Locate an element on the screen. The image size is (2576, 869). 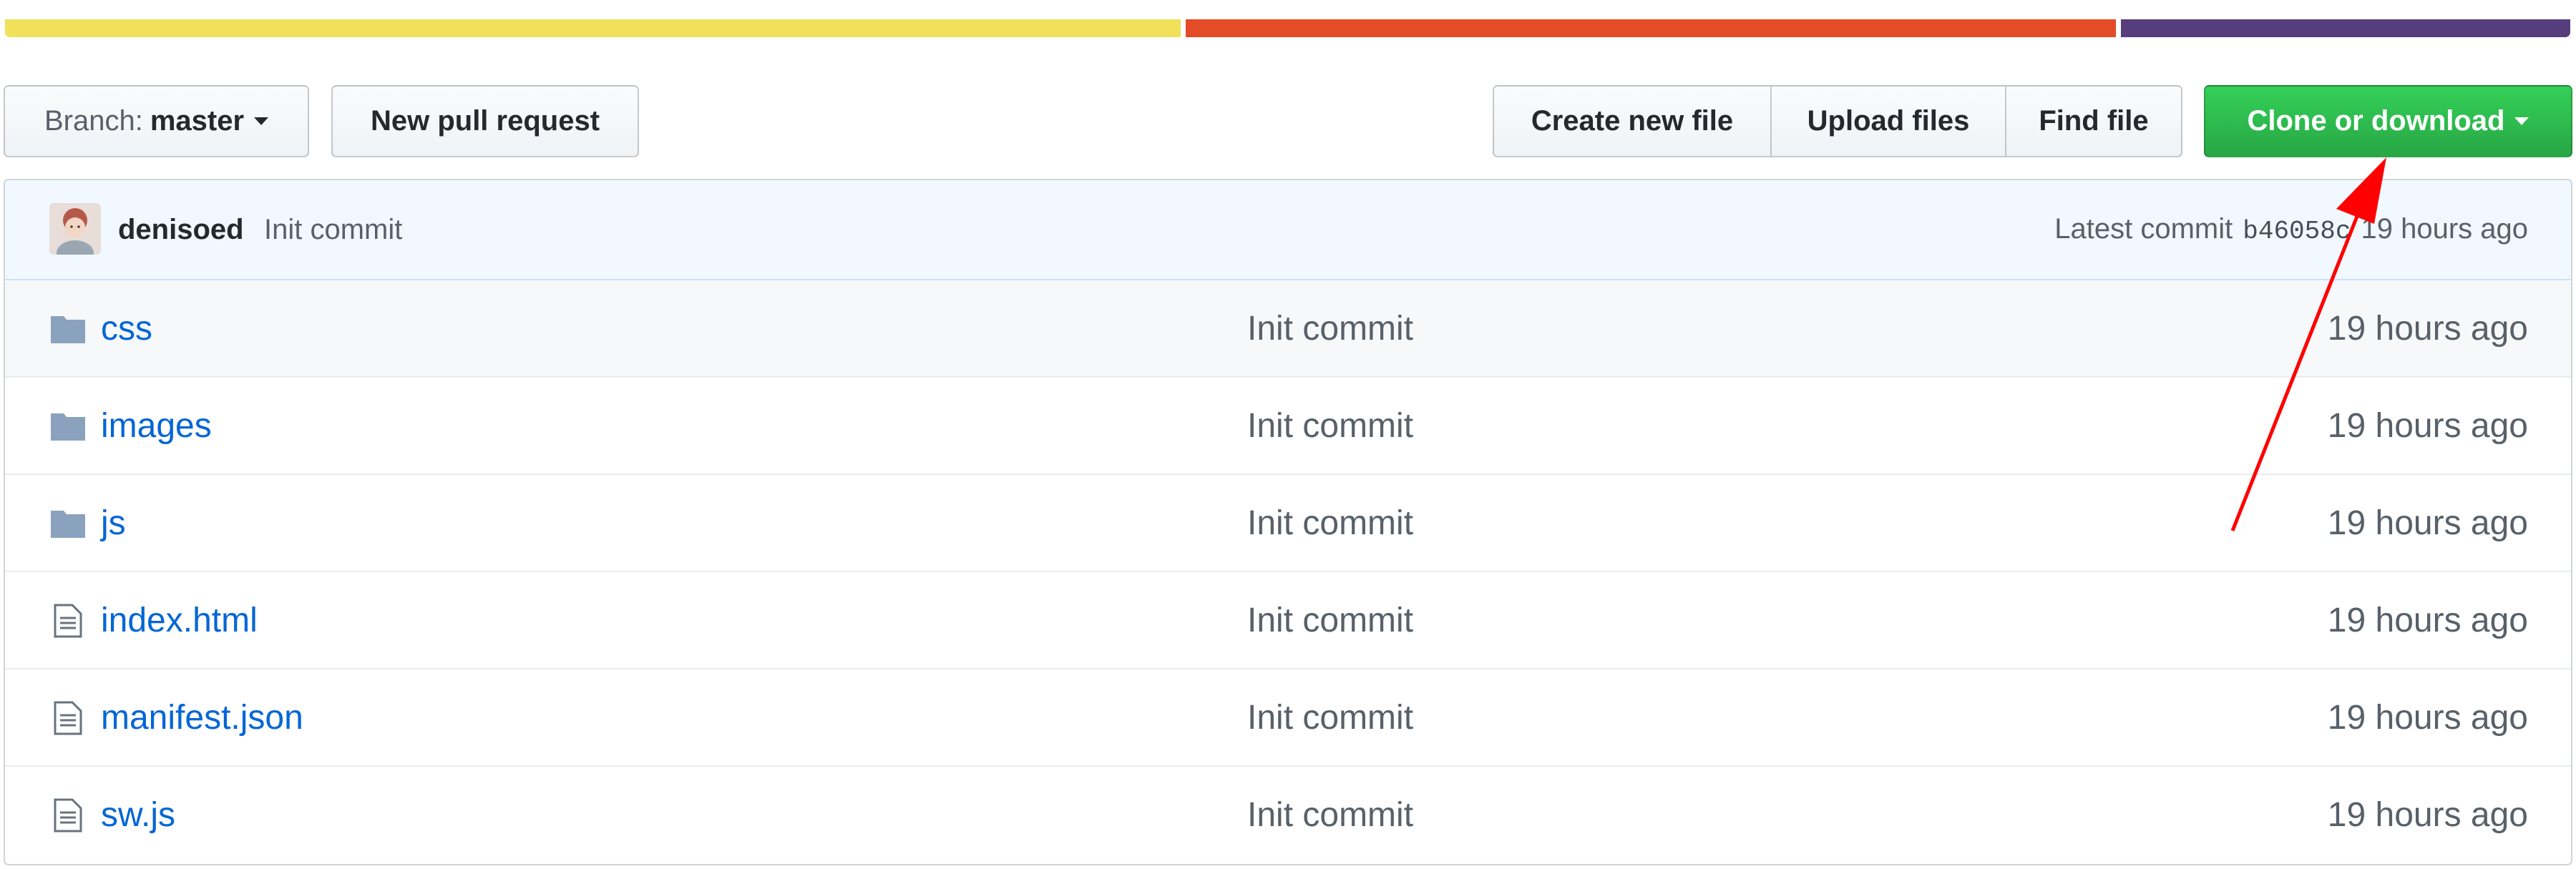
language-segment-css is located at coordinates (2345, 28).